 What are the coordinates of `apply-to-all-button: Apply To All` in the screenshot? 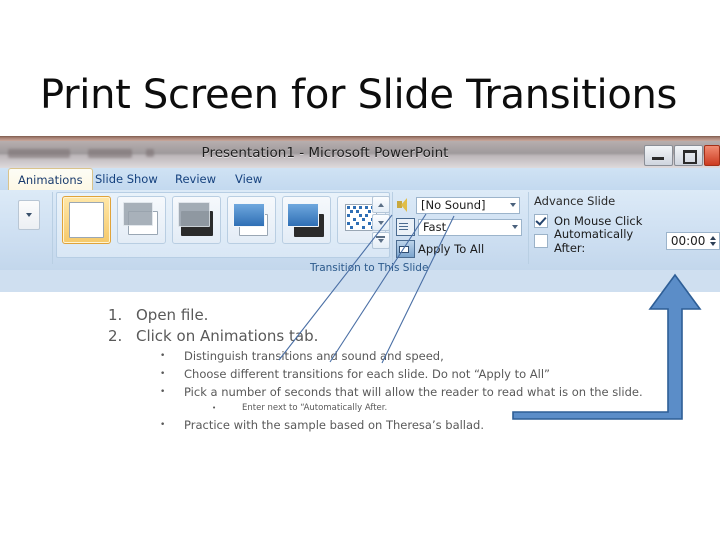 It's located at (451, 249).